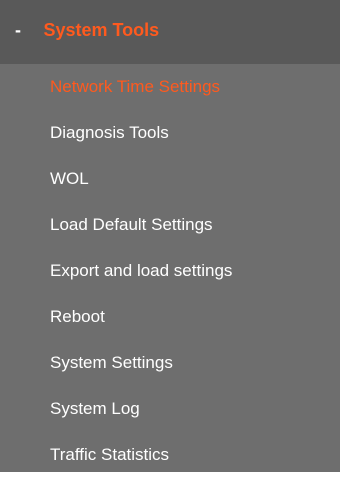 This screenshot has height=478, width=350. I want to click on menu-item-system-settings: System Settings, so click(170, 363).